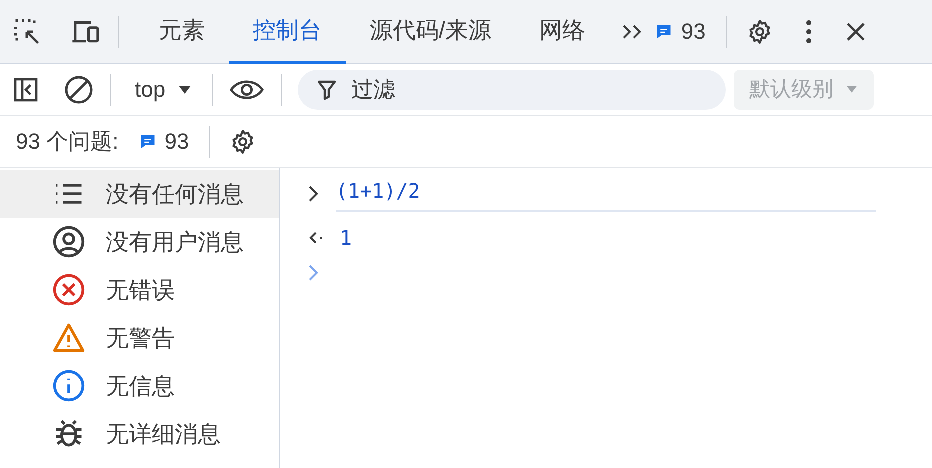  Describe the element at coordinates (314, 194) in the screenshot. I see `input-chevron-icon` at that location.